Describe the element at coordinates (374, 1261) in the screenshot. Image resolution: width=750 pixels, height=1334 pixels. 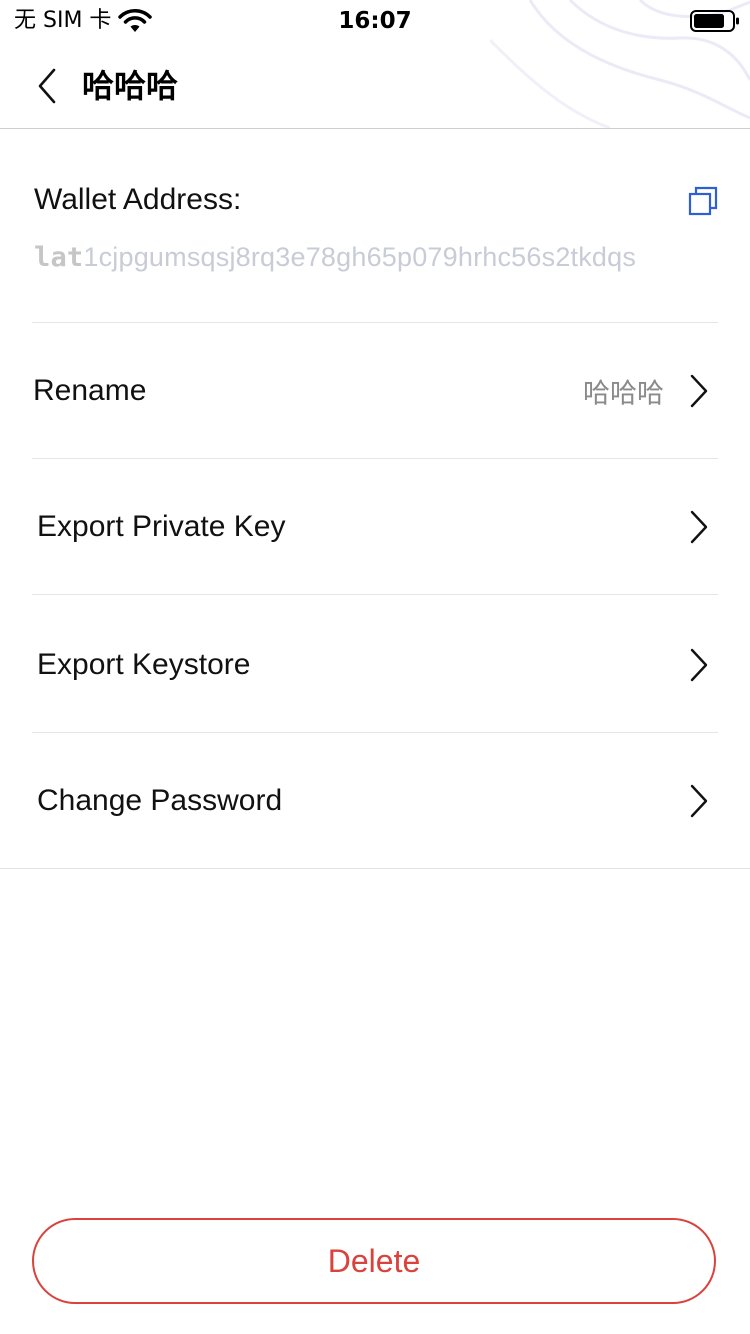
I see `delete-button: Delete` at that location.